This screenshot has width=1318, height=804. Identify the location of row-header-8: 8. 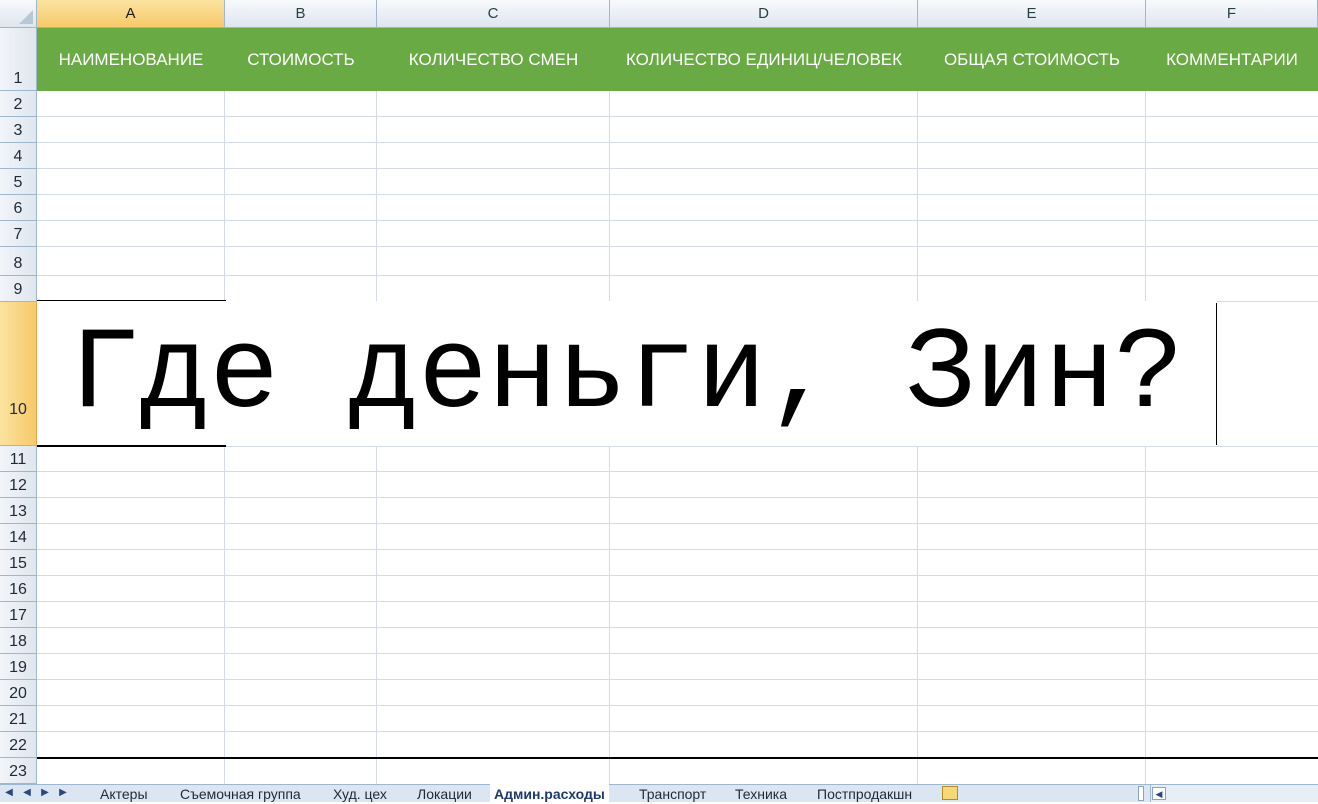
(18, 261).